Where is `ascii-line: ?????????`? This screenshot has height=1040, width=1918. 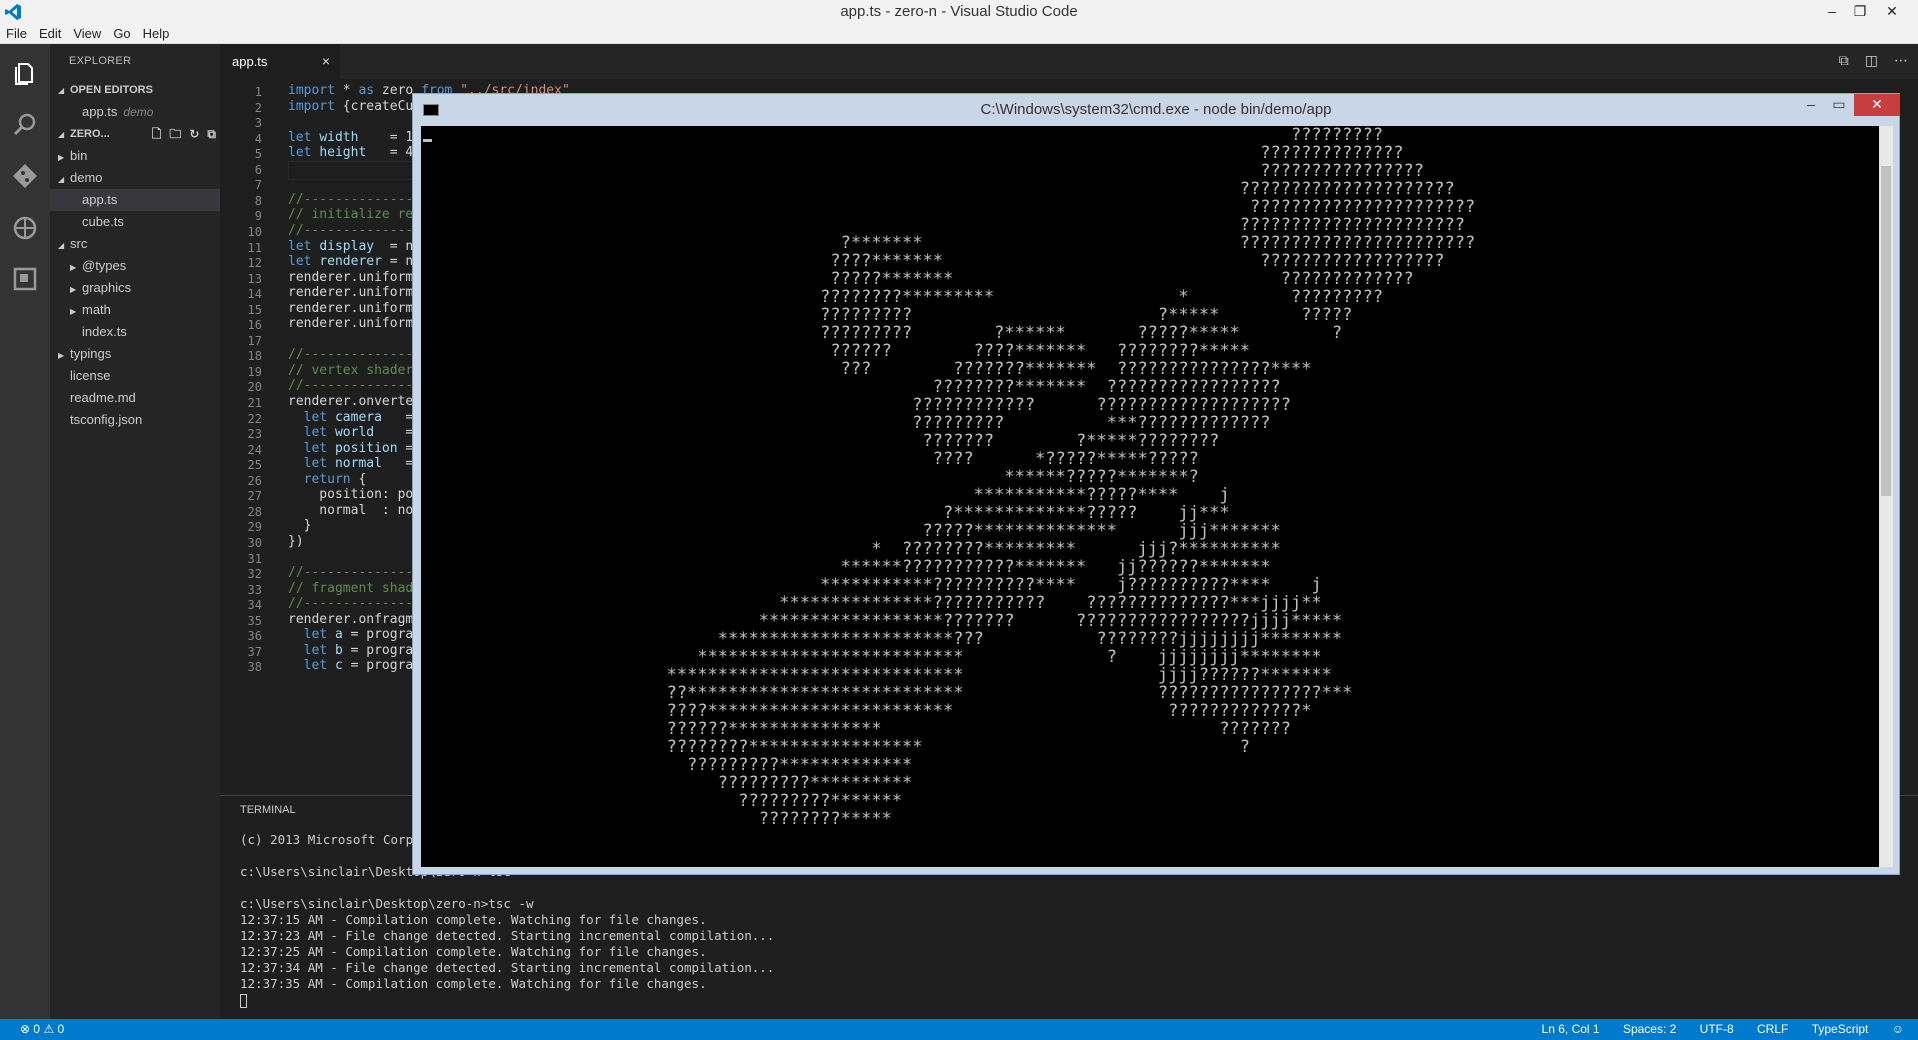
ascii-line: ????????? is located at coordinates (902, 135).